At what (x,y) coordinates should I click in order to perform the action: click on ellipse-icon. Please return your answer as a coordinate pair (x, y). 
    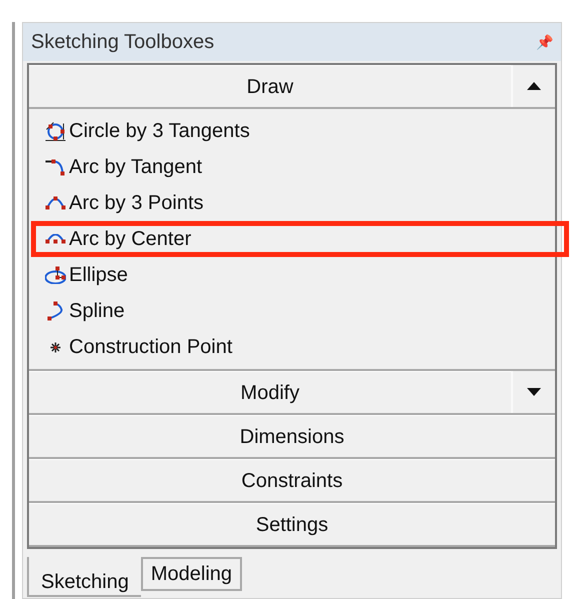
    Looking at the image, I should click on (55, 275).